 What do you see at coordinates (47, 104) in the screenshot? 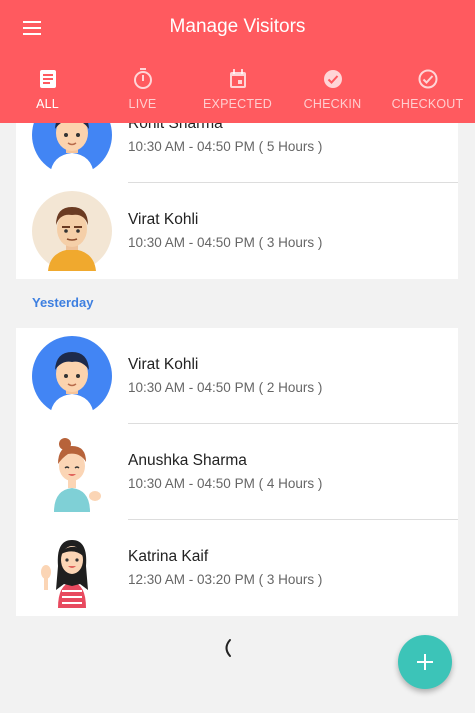
I see `tab-label: ALL` at bounding box center [47, 104].